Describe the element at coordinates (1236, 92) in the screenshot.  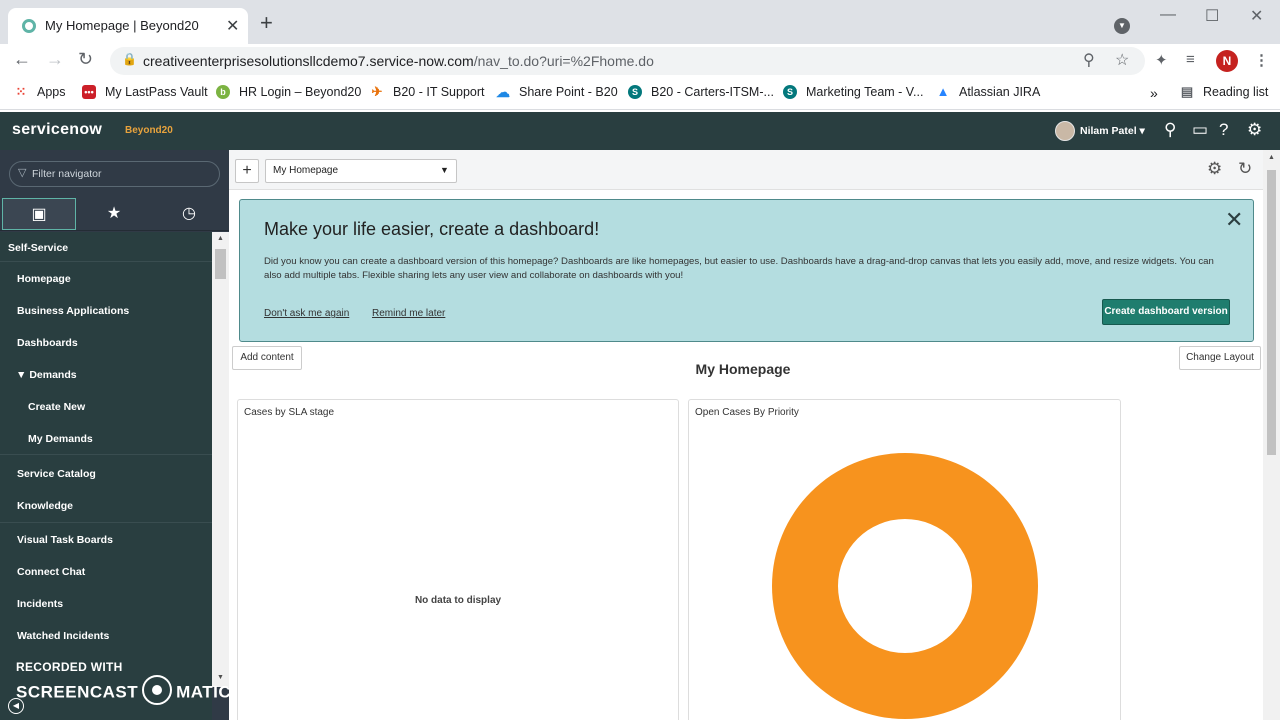
I see `reading-list-label: Reading list` at that location.